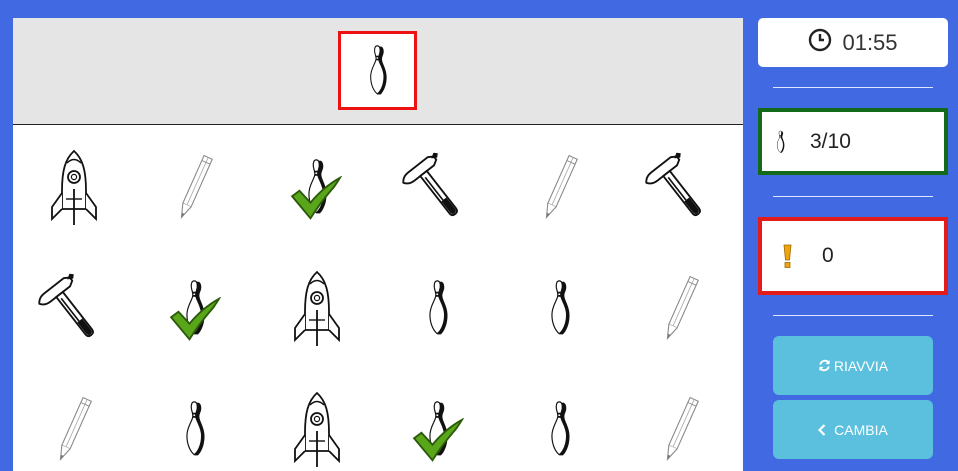 Image resolution: width=958 pixels, height=471 pixels. I want to click on timer: 01:55, so click(853, 42).